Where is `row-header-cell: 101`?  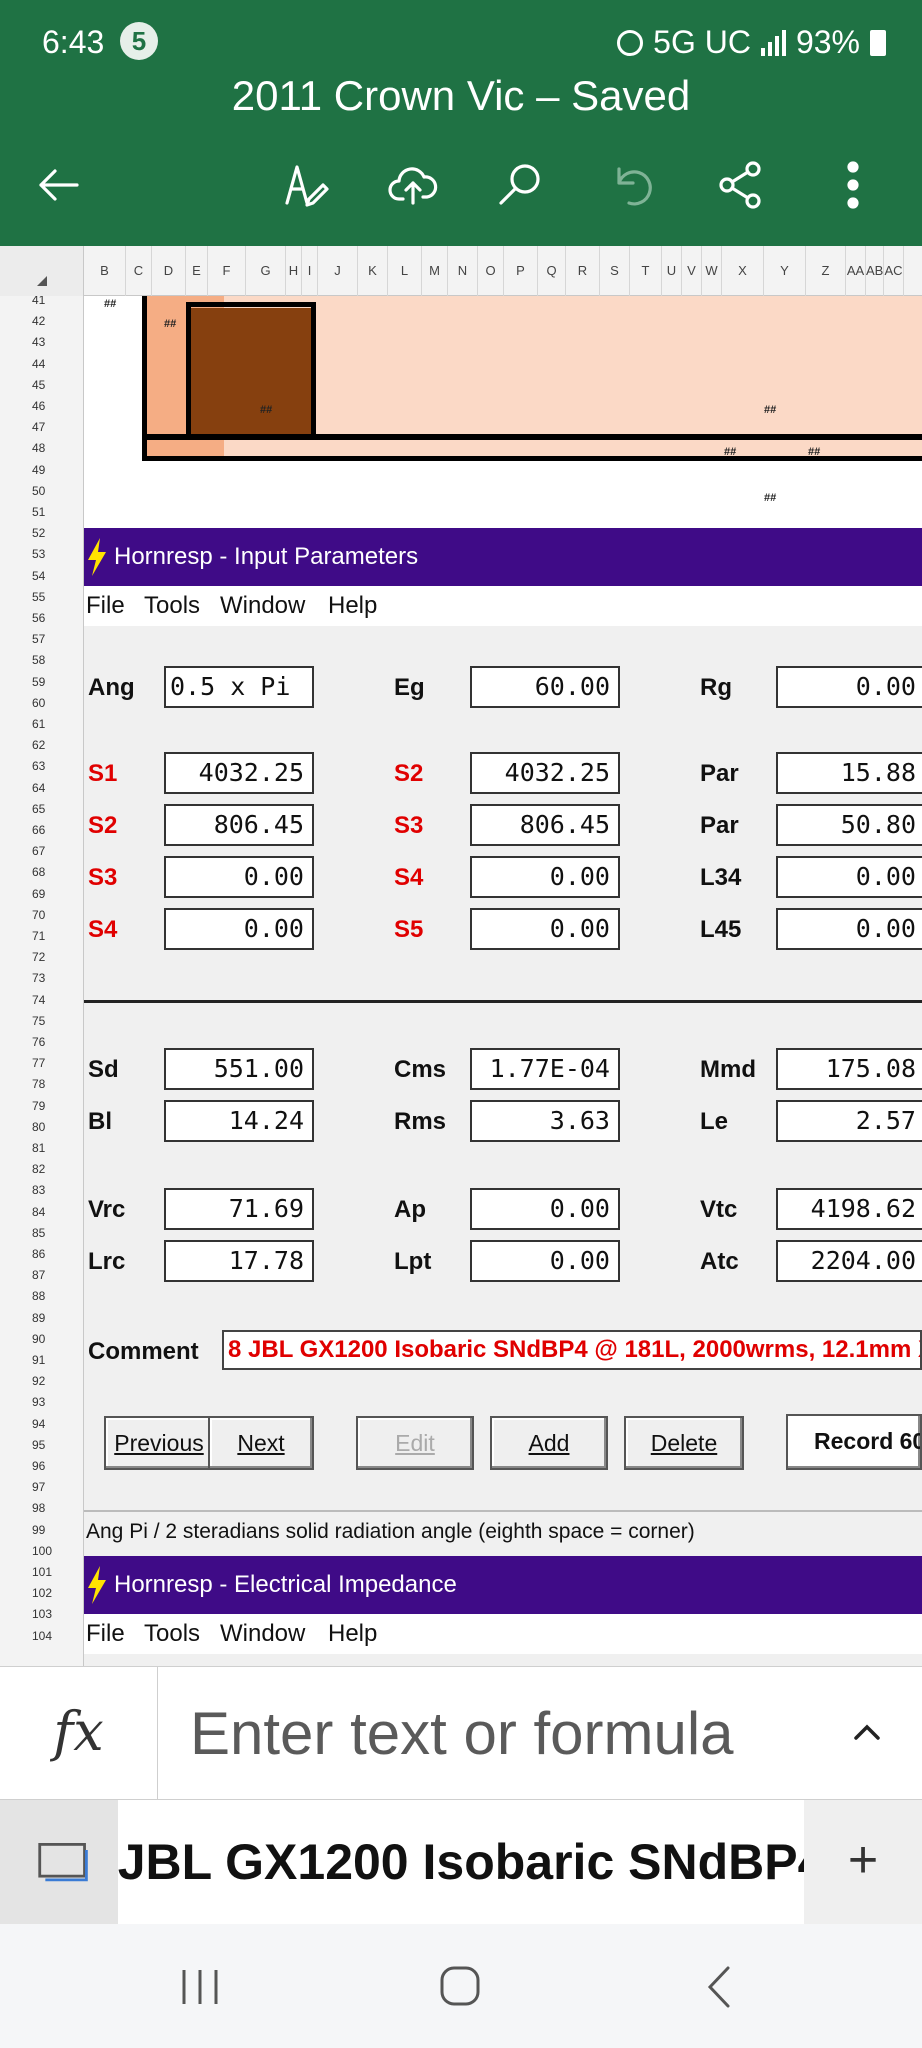 row-header-cell: 101 is located at coordinates (41, 1572).